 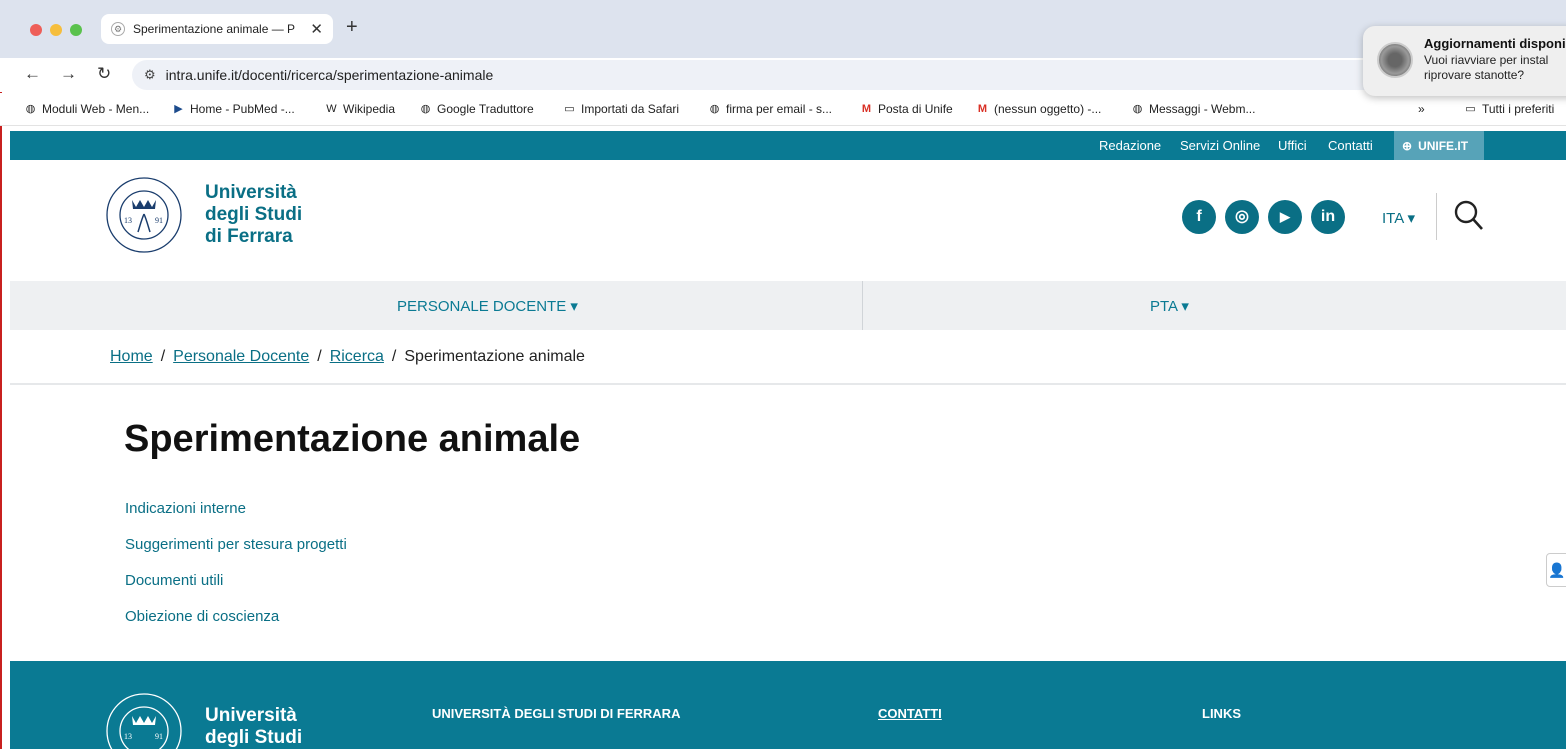 I want to click on tab-title: Sperimentazione animale — P, so click(x=214, y=29).